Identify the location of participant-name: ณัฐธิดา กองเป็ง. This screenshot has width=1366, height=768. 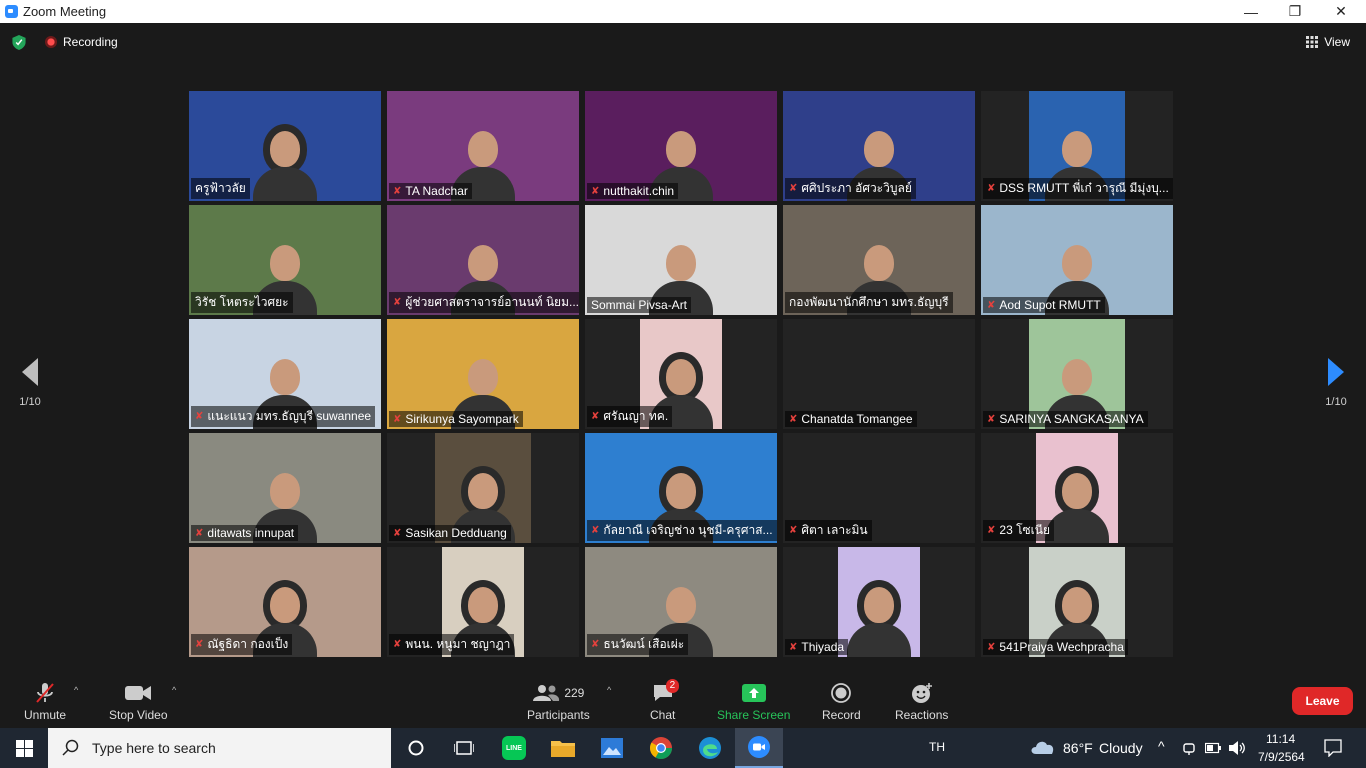
(248, 644).